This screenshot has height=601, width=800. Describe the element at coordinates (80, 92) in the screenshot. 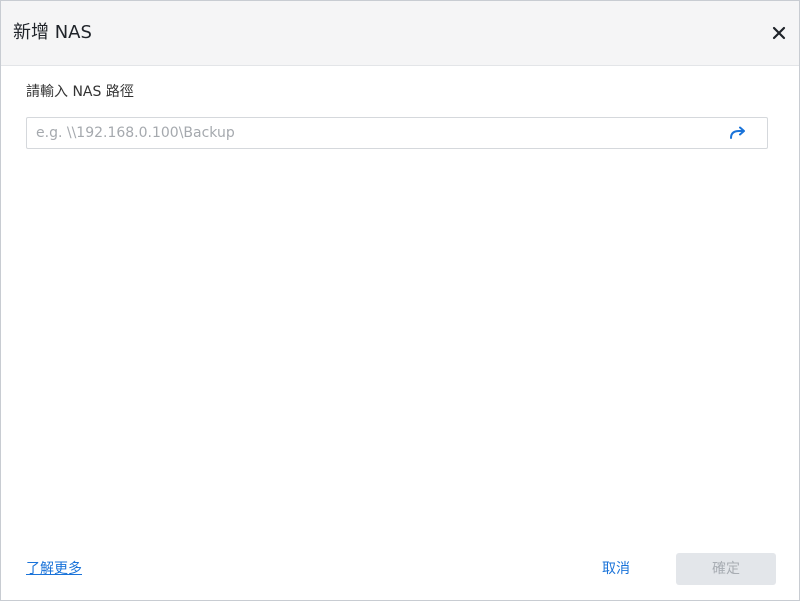

I see `nas-path-label: 請輸入 NAS 路徑` at that location.